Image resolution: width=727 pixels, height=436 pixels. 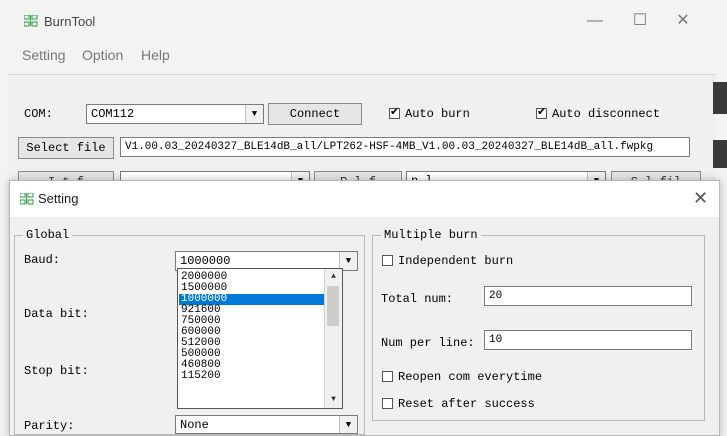 I want to click on maximize-icon: ☐, so click(x=640, y=21).